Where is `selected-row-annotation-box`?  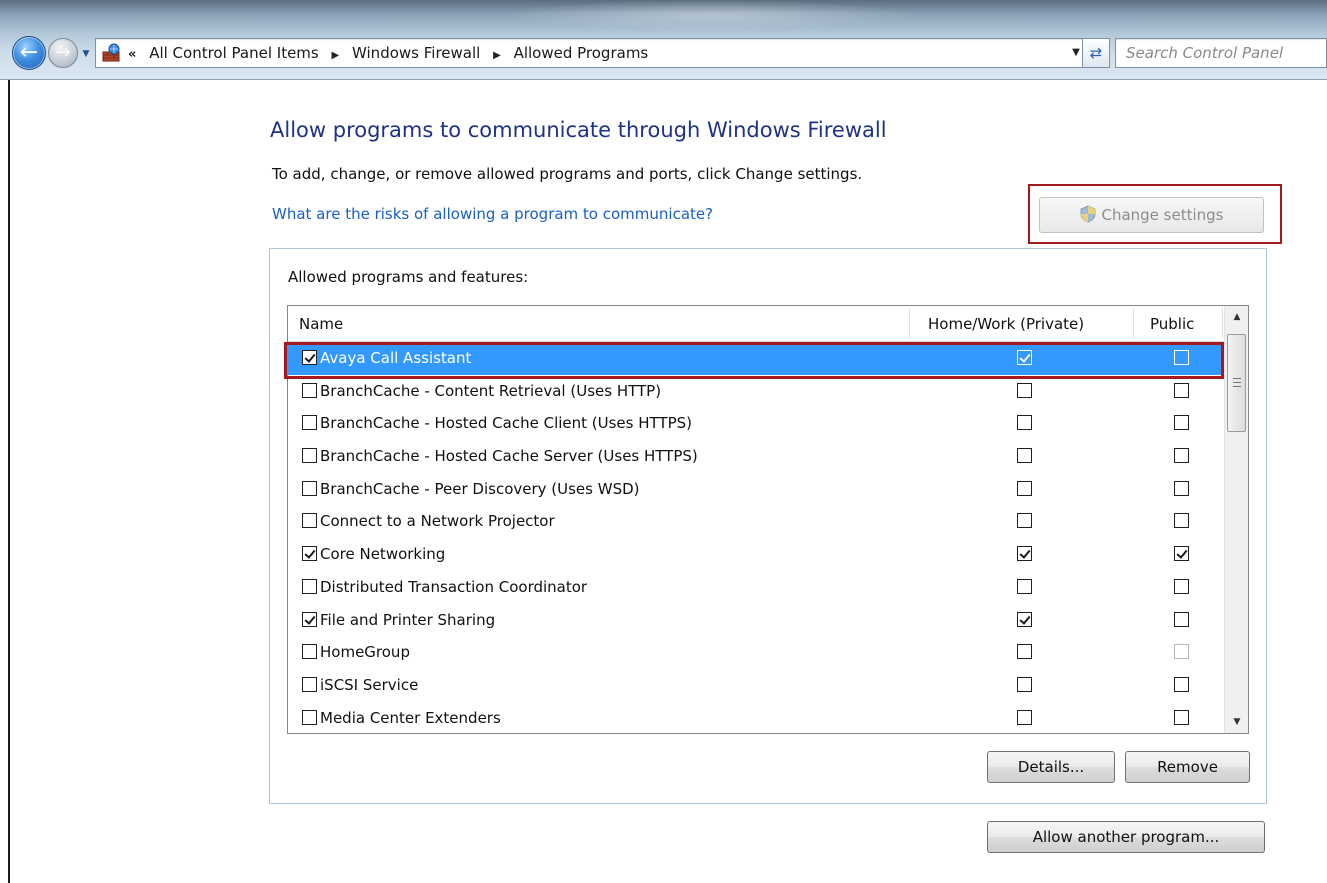 selected-row-annotation-box is located at coordinates (754, 360).